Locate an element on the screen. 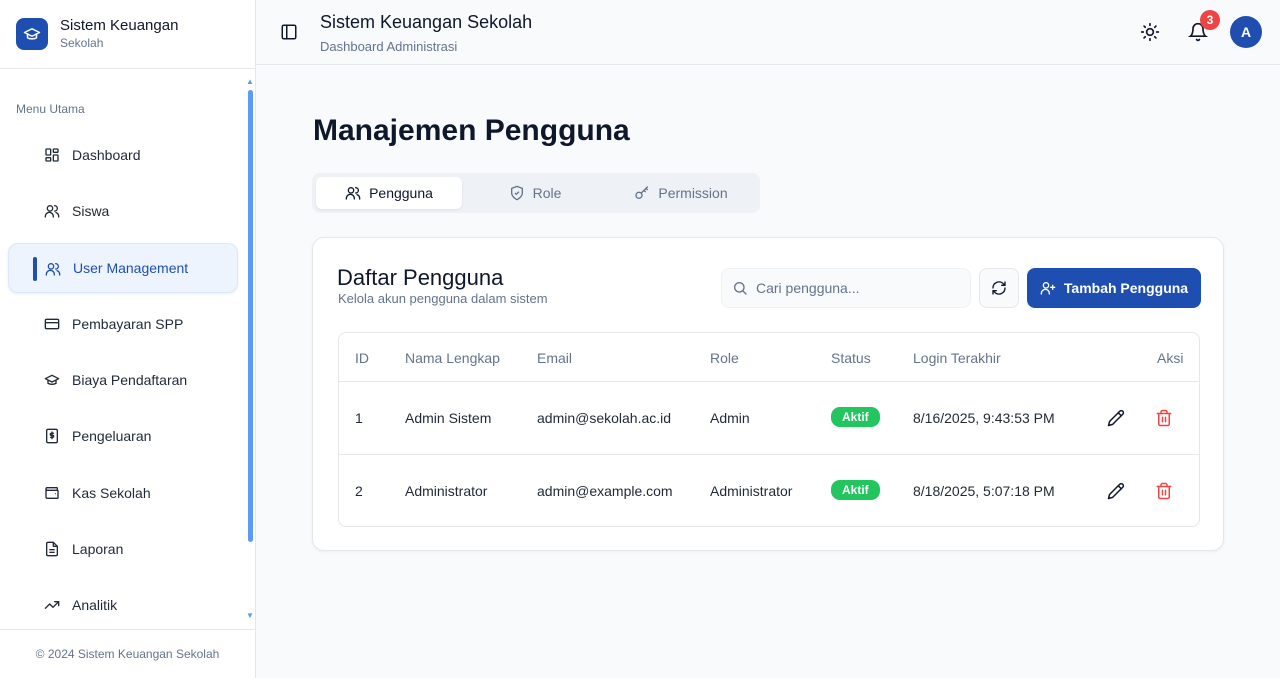 Image resolution: width=1280 pixels, height=678 pixels. sidebar-item-dashboard: Dashboard is located at coordinates (123, 155).